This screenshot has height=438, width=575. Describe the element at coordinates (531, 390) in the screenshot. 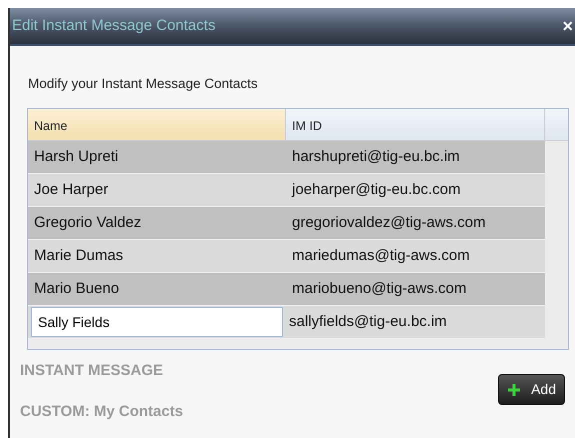

I see `add-button: Add` at that location.